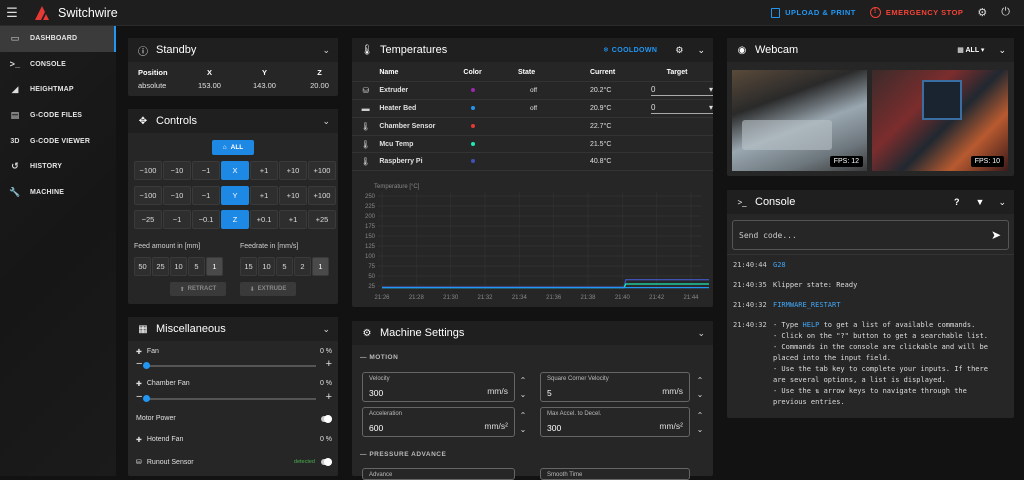 The width and height of the screenshot is (1024, 480). Describe the element at coordinates (1005, 12) in the screenshot. I see `power-icon: ⏻` at that location.